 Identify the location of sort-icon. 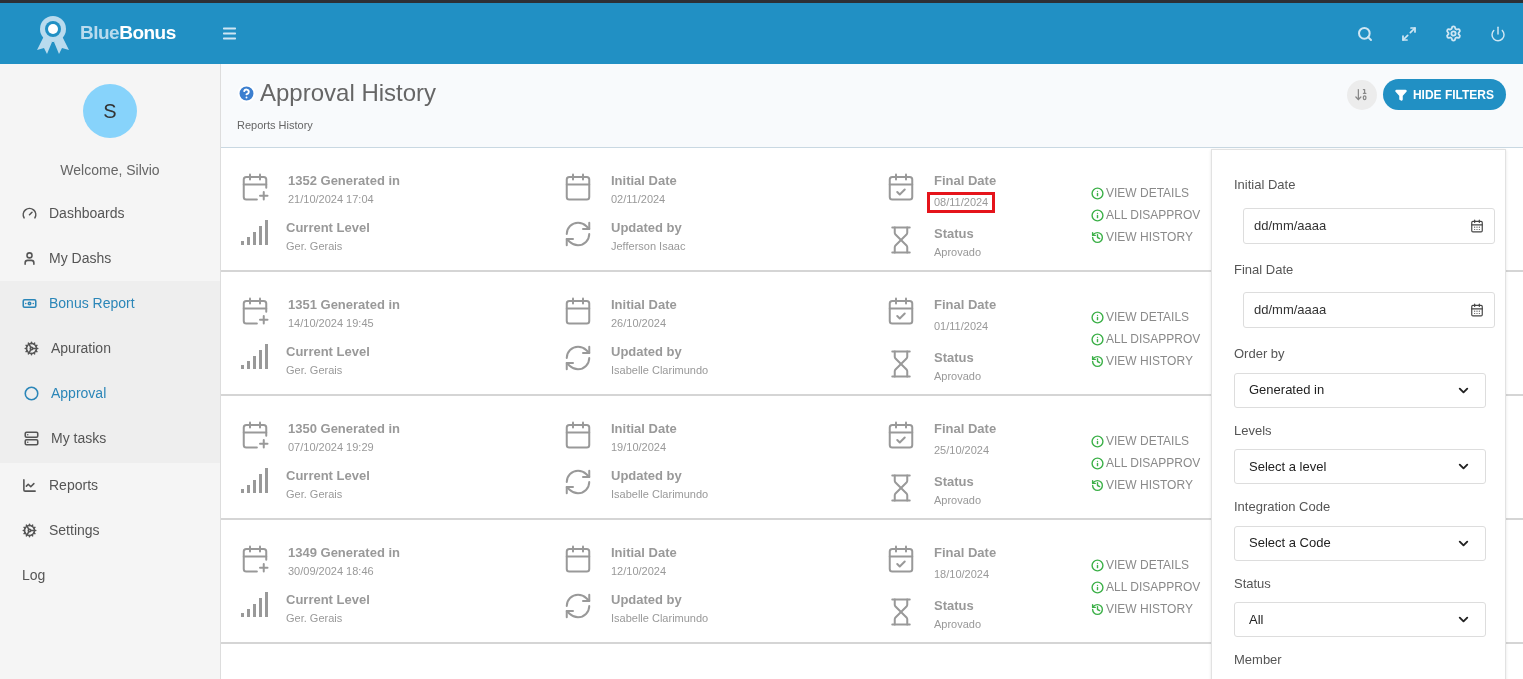
(1362, 94).